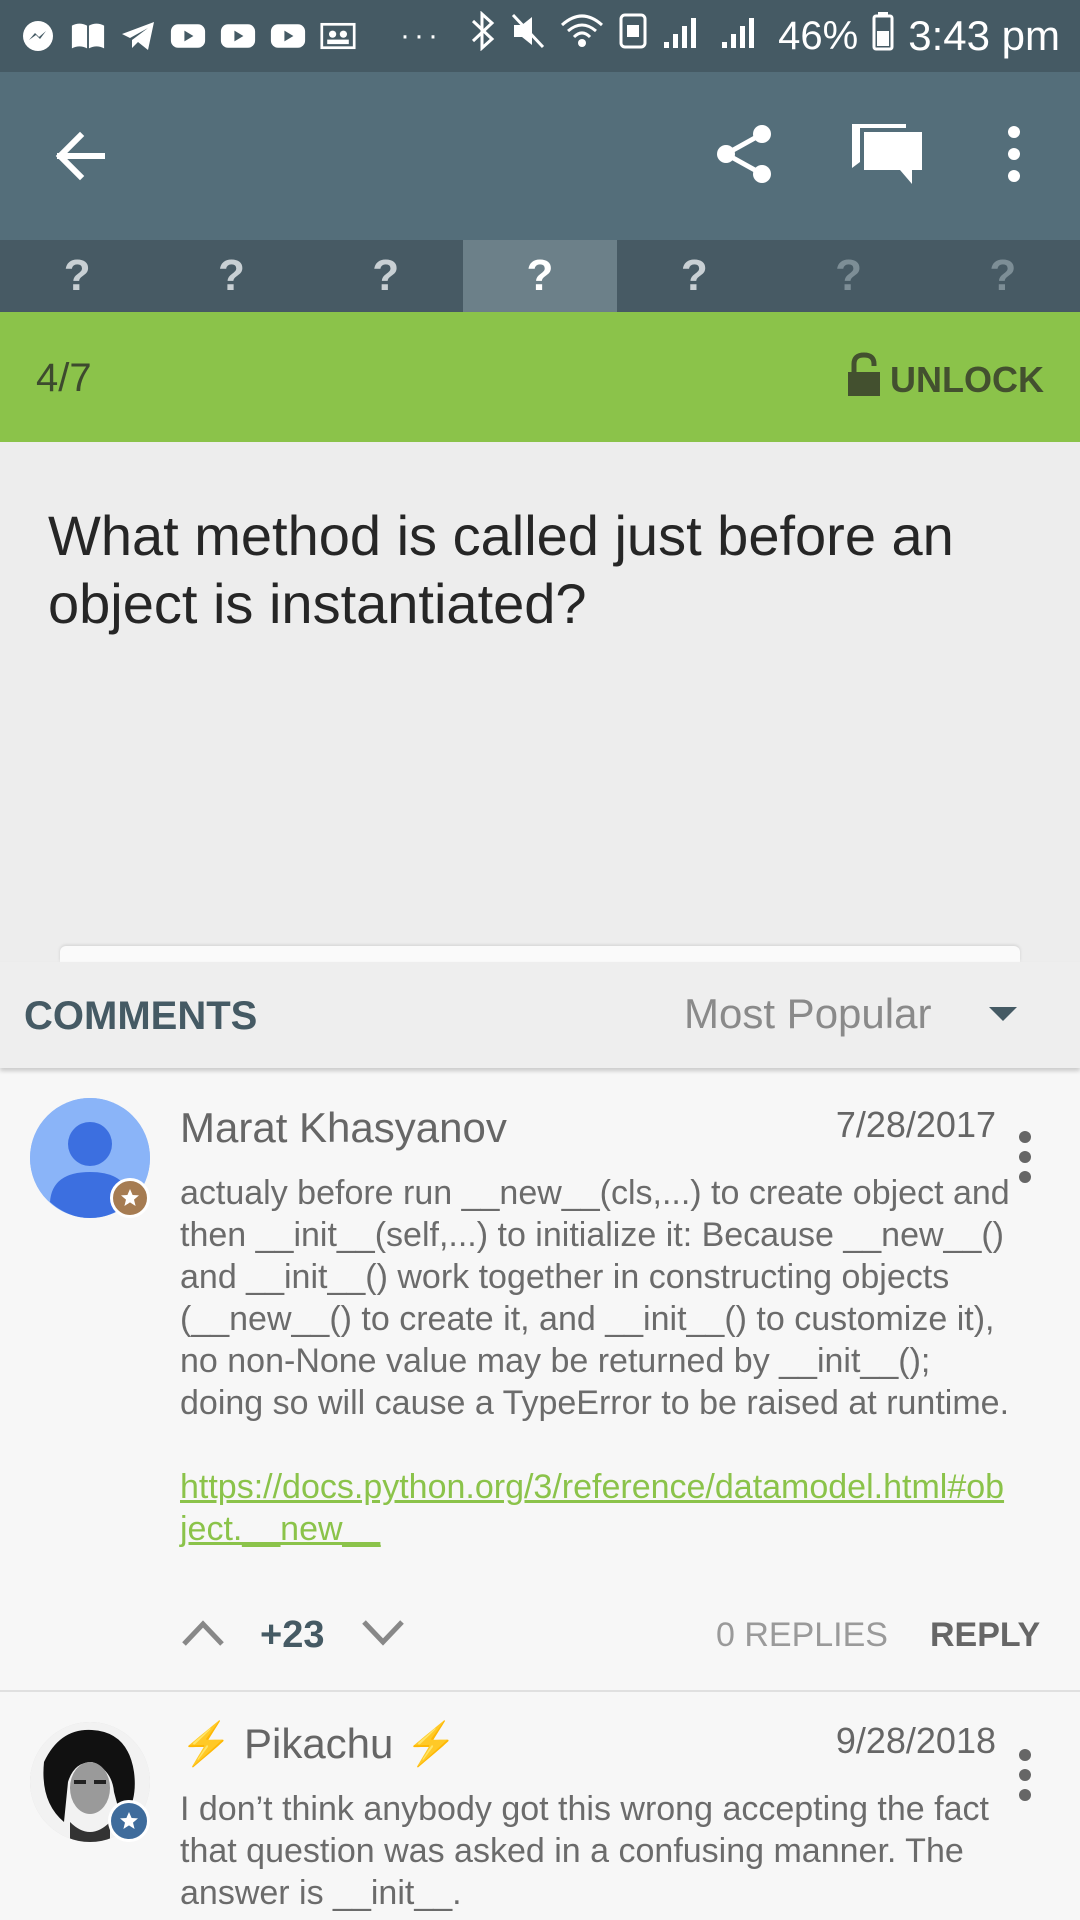 This screenshot has width=1080, height=1920. I want to click on battery-percent: 46%, so click(818, 35).